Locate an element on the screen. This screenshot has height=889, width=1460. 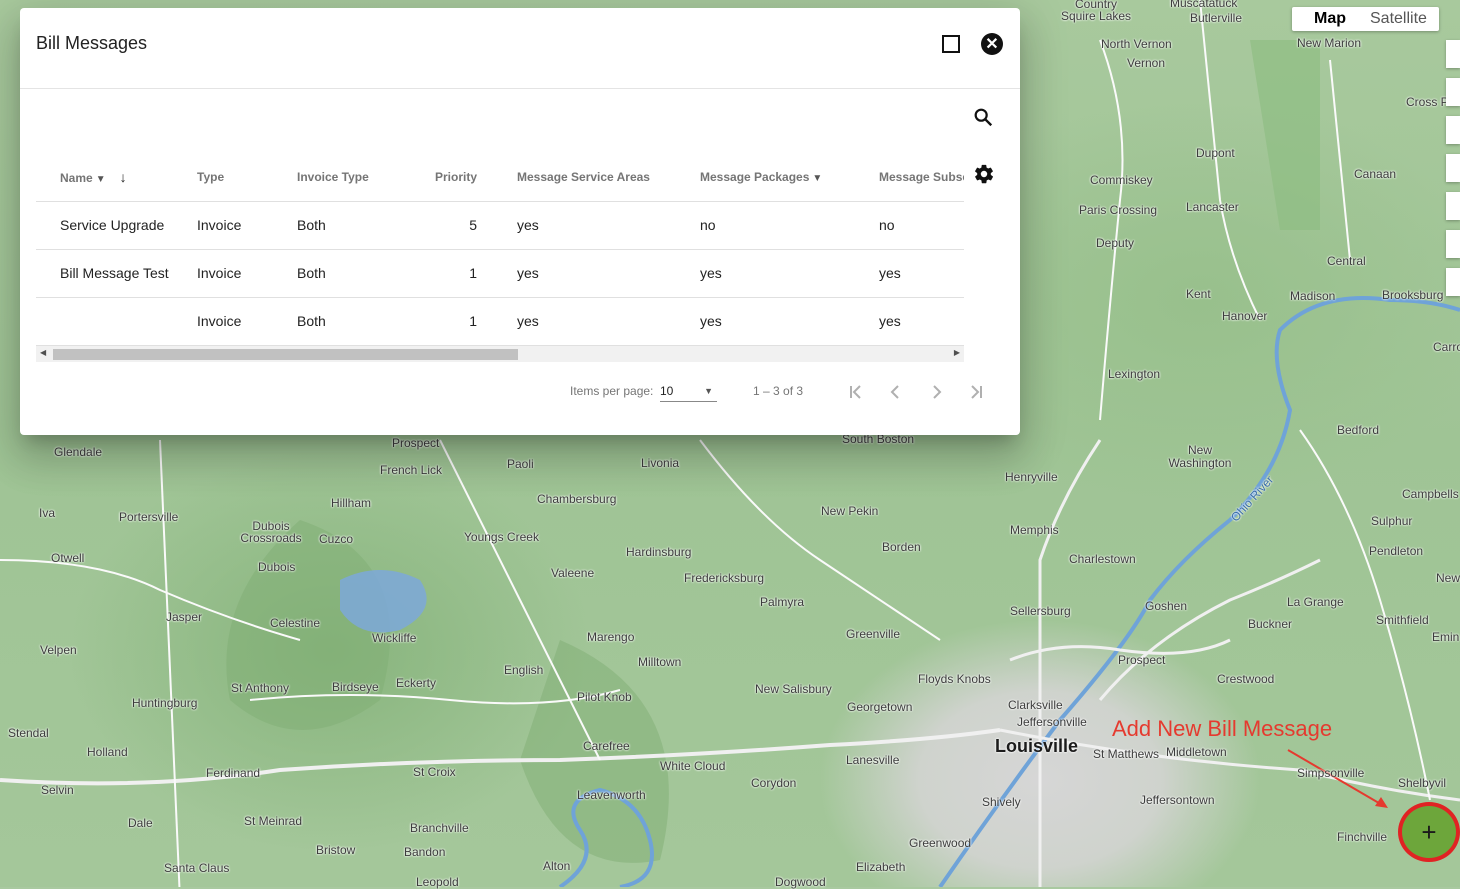
column-header-packages: Message Packages ▼ is located at coordinates (789, 177).